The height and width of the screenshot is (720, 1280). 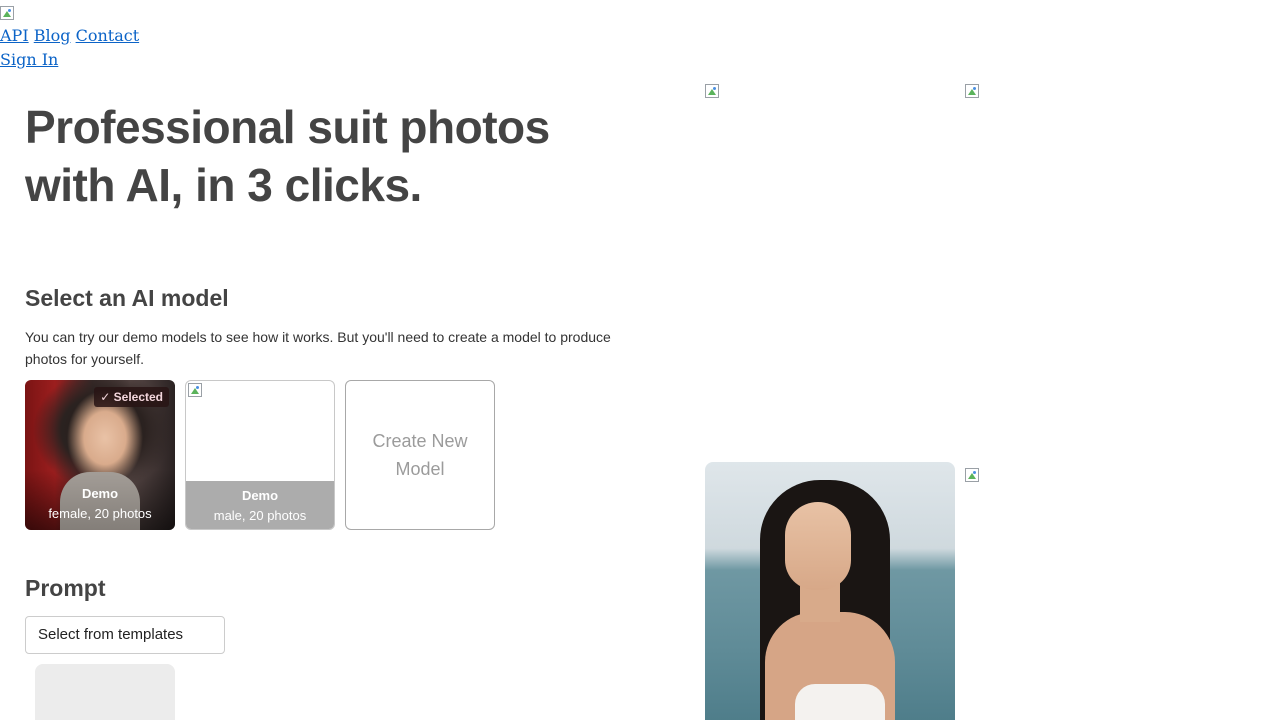 What do you see at coordinates (260, 515) in the screenshot?
I see `model-card-meta: male, 20 photos` at bounding box center [260, 515].